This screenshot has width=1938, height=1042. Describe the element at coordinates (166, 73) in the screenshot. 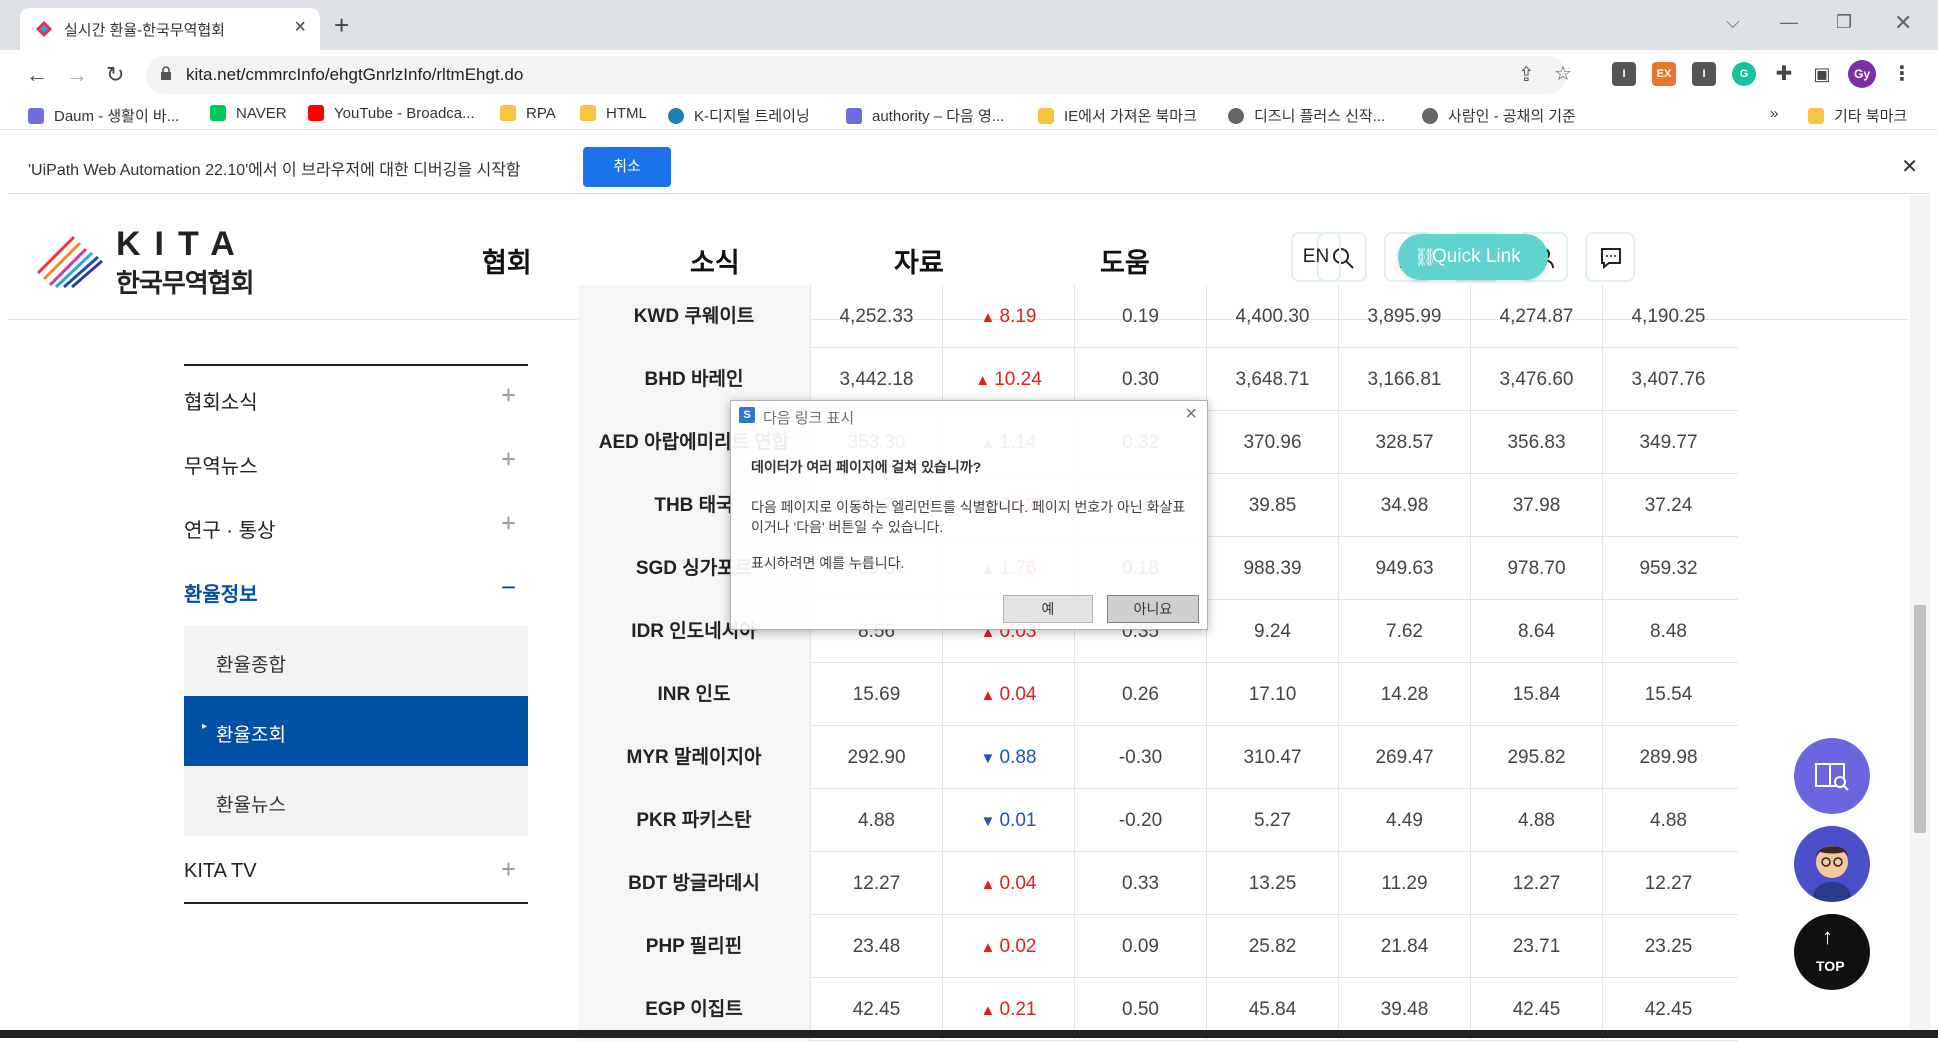

I see `lock-icon` at that location.